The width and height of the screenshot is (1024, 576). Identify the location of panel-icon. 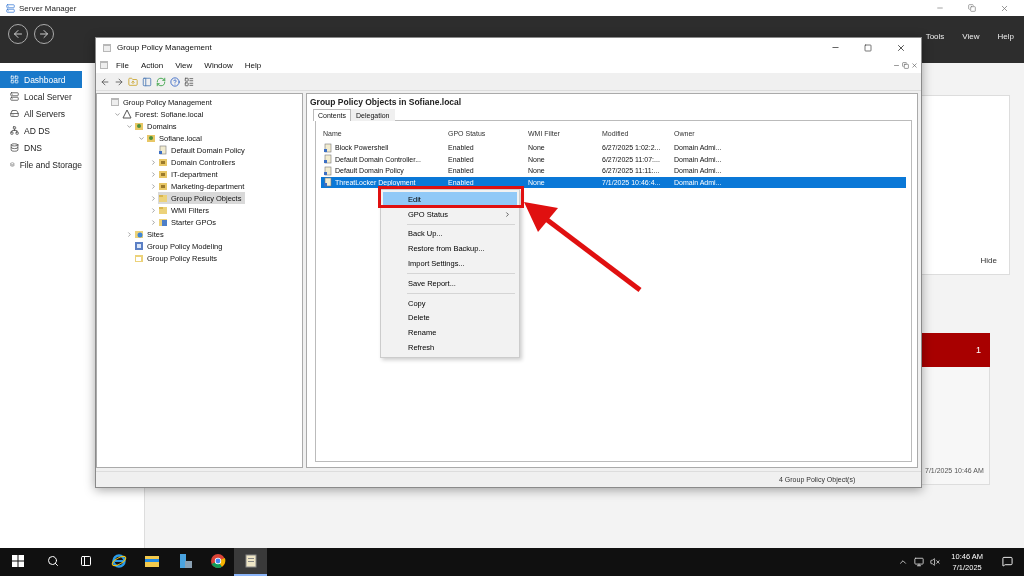
(147, 81).